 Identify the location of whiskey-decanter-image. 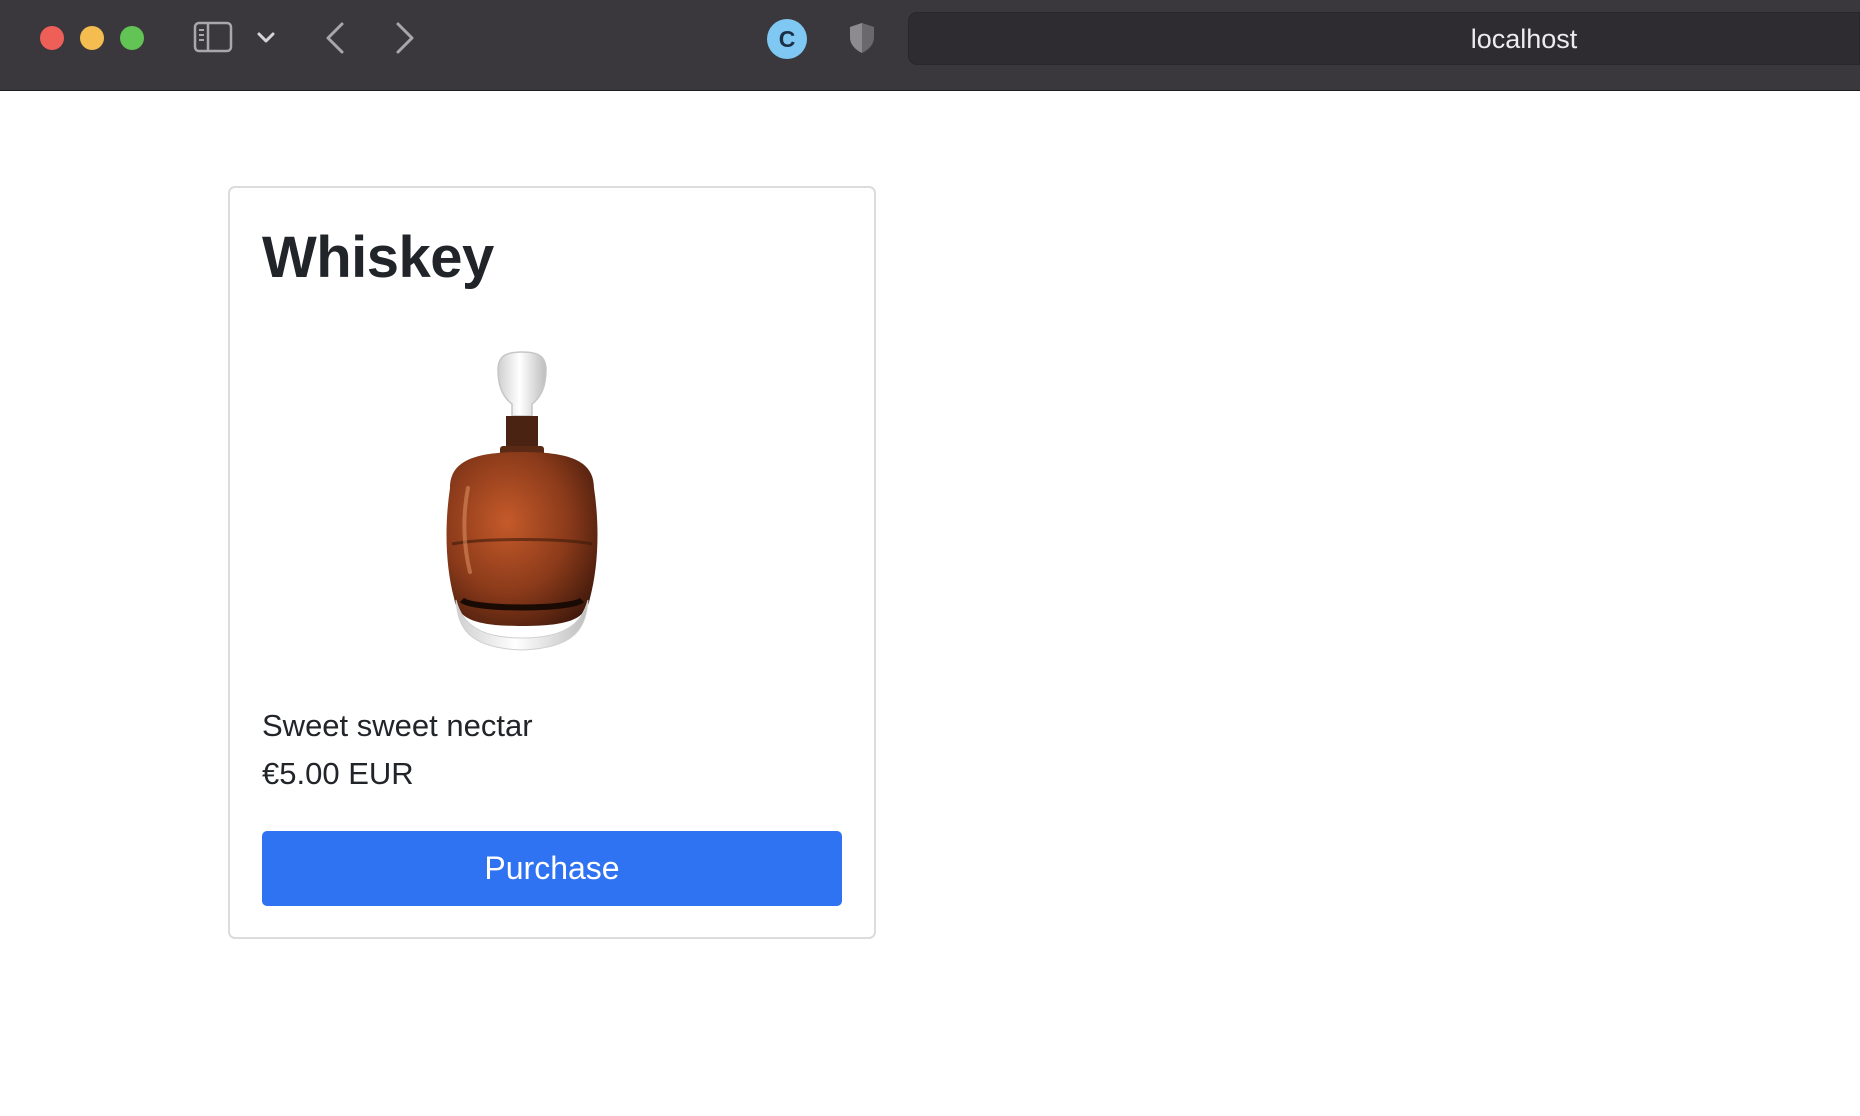
(522, 501).